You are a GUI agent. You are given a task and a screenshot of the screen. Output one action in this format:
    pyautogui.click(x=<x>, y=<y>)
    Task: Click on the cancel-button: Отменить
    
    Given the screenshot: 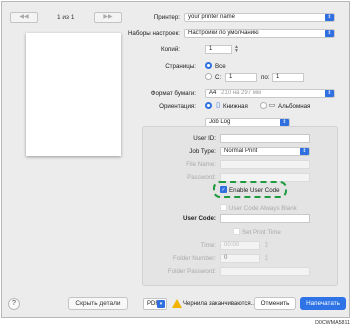 What is the action you would take?
    pyautogui.click(x=275, y=303)
    